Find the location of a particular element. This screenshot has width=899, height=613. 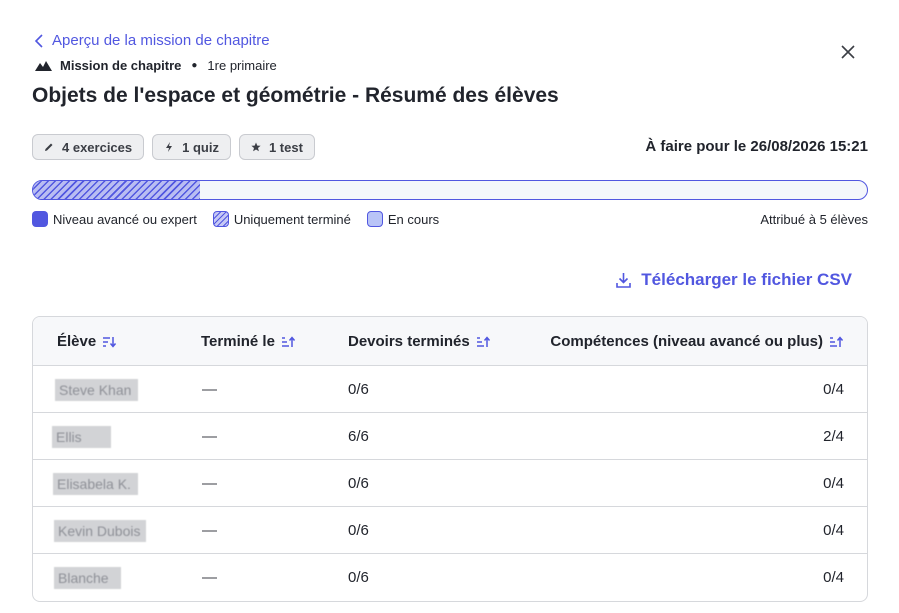

exercises-pill: 4 exercices is located at coordinates (88, 147).